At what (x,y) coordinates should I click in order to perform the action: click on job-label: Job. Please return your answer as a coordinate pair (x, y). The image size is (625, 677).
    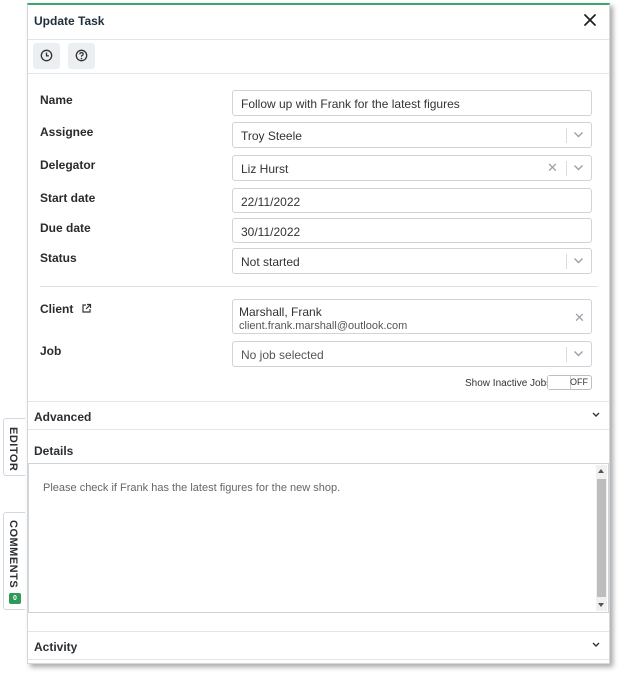
    Looking at the image, I should click on (51, 351).